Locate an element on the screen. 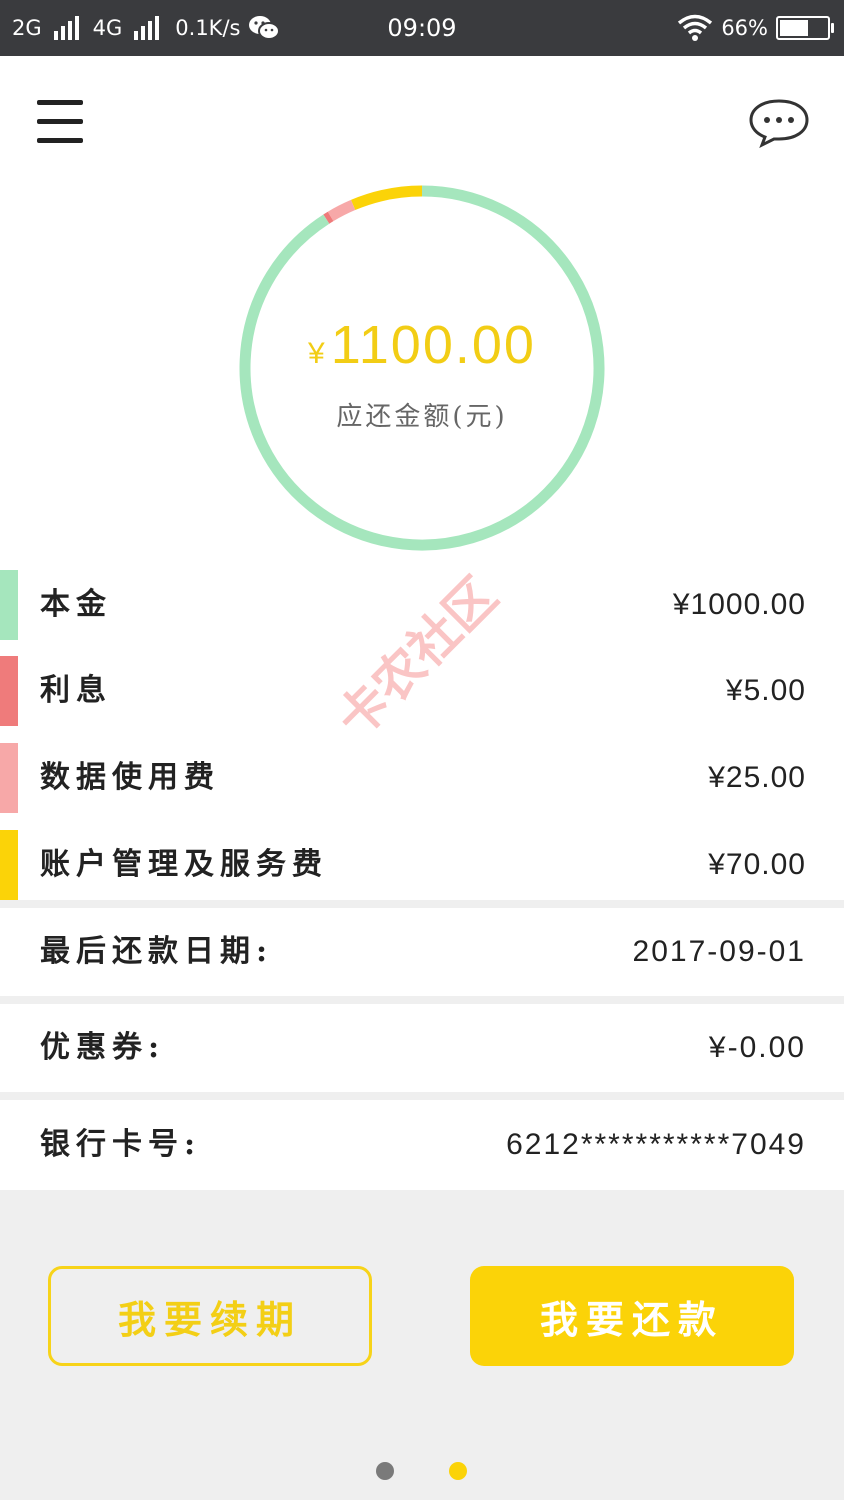  bank-card-row: 银行卡号: 6212***********7049 is located at coordinates (422, 1145).